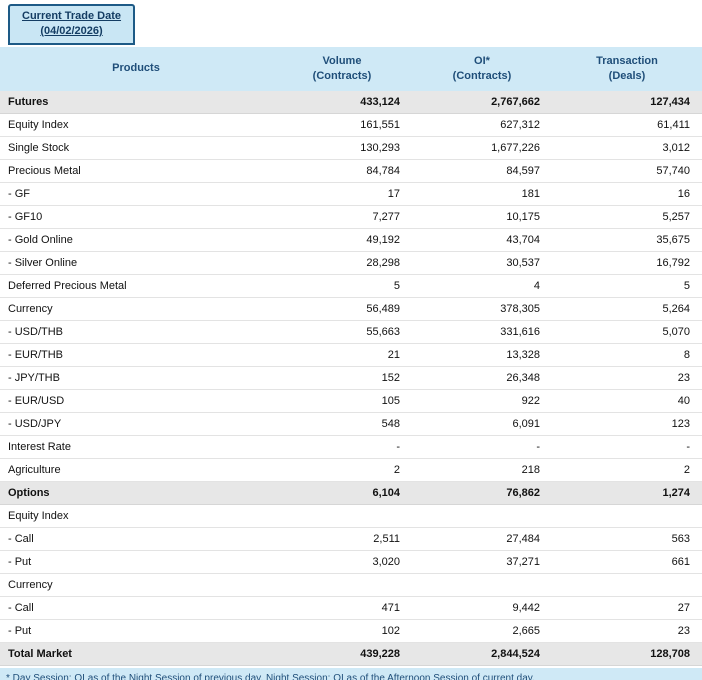  What do you see at coordinates (342, 103) in the screenshot?
I see `volume-cell: 433,124` at bounding box center [342, 103].